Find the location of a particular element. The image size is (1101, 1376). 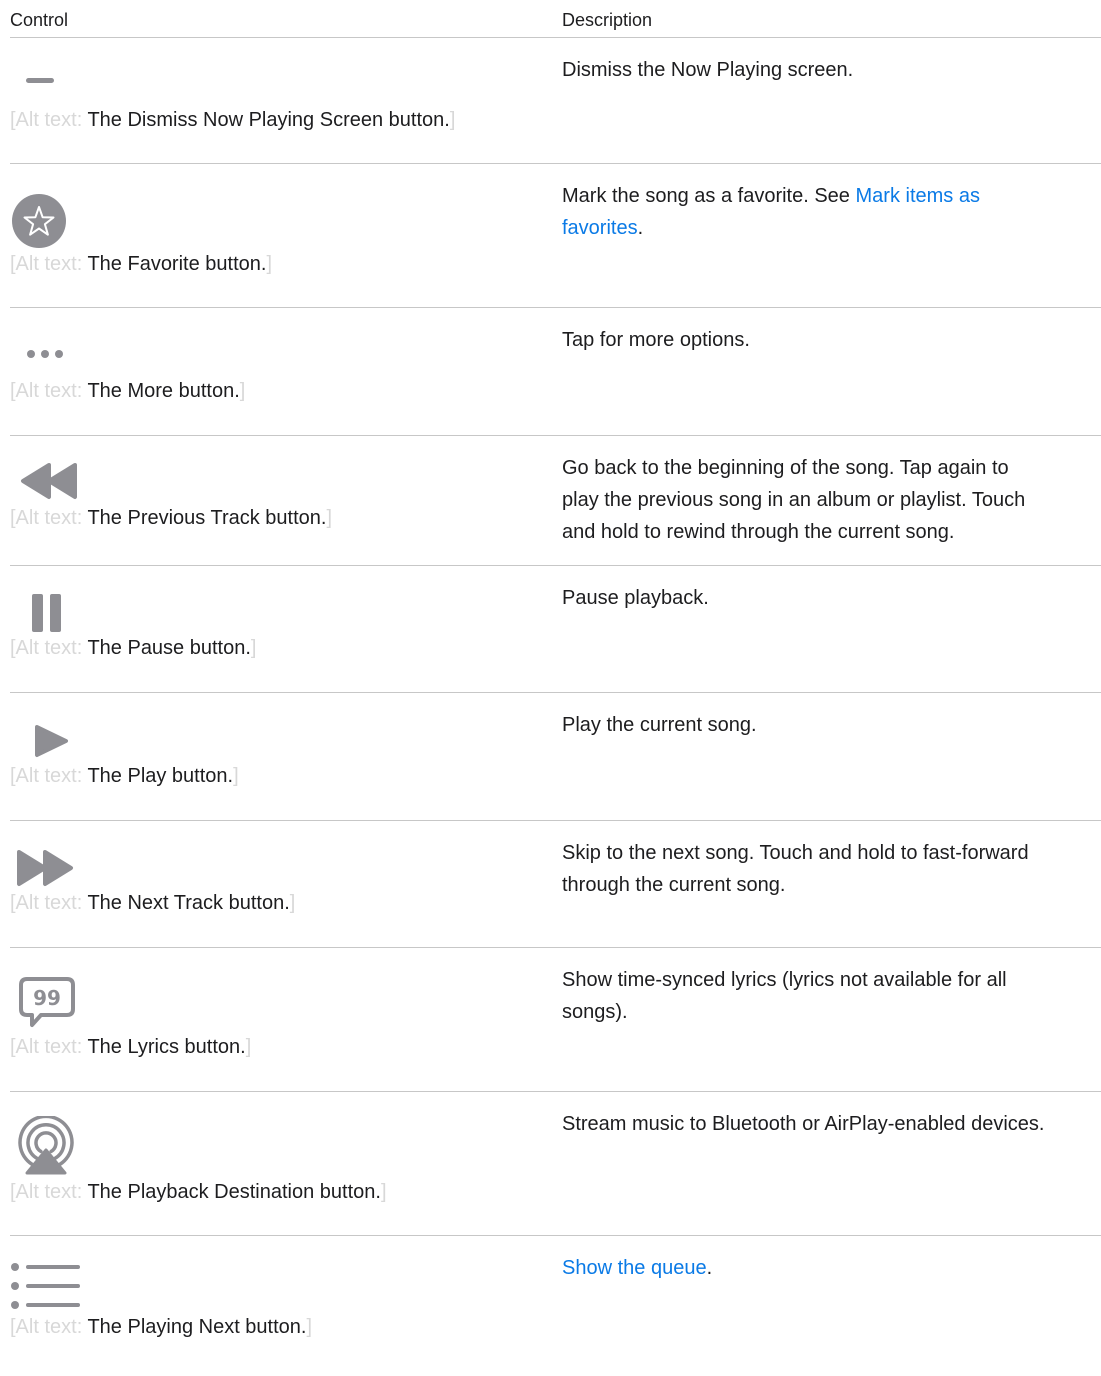

description: Tap for more options. is located at coordinates (831, 340).